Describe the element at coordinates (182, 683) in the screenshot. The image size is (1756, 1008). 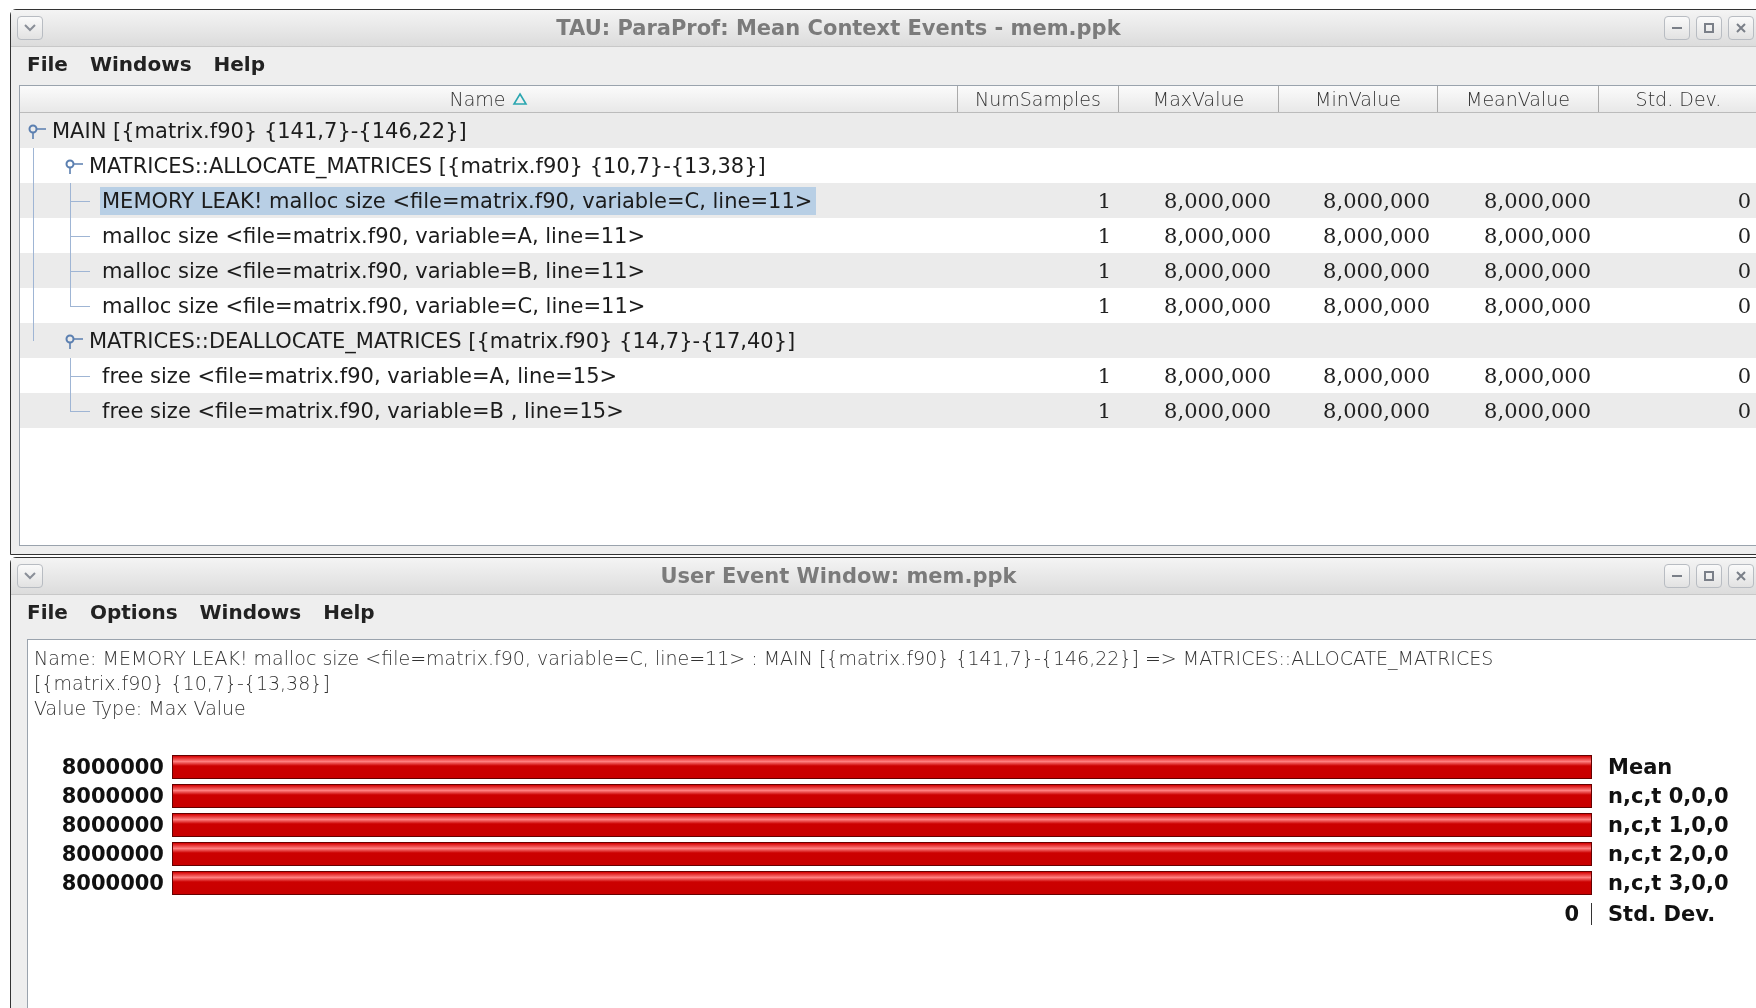
I see `info-text: [{matrix.f90} {10,7}-{13,38}]` at that location.